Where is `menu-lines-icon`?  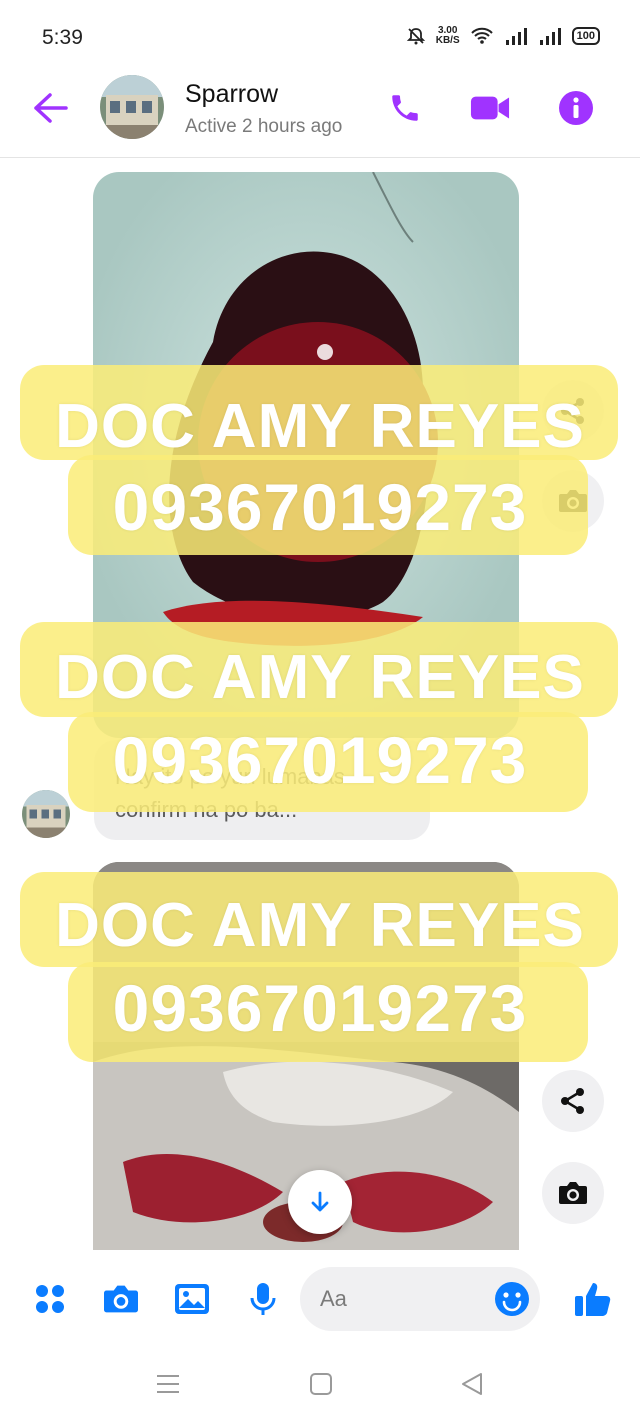 menu-lines-icon is located at coordinates (168, 1384).